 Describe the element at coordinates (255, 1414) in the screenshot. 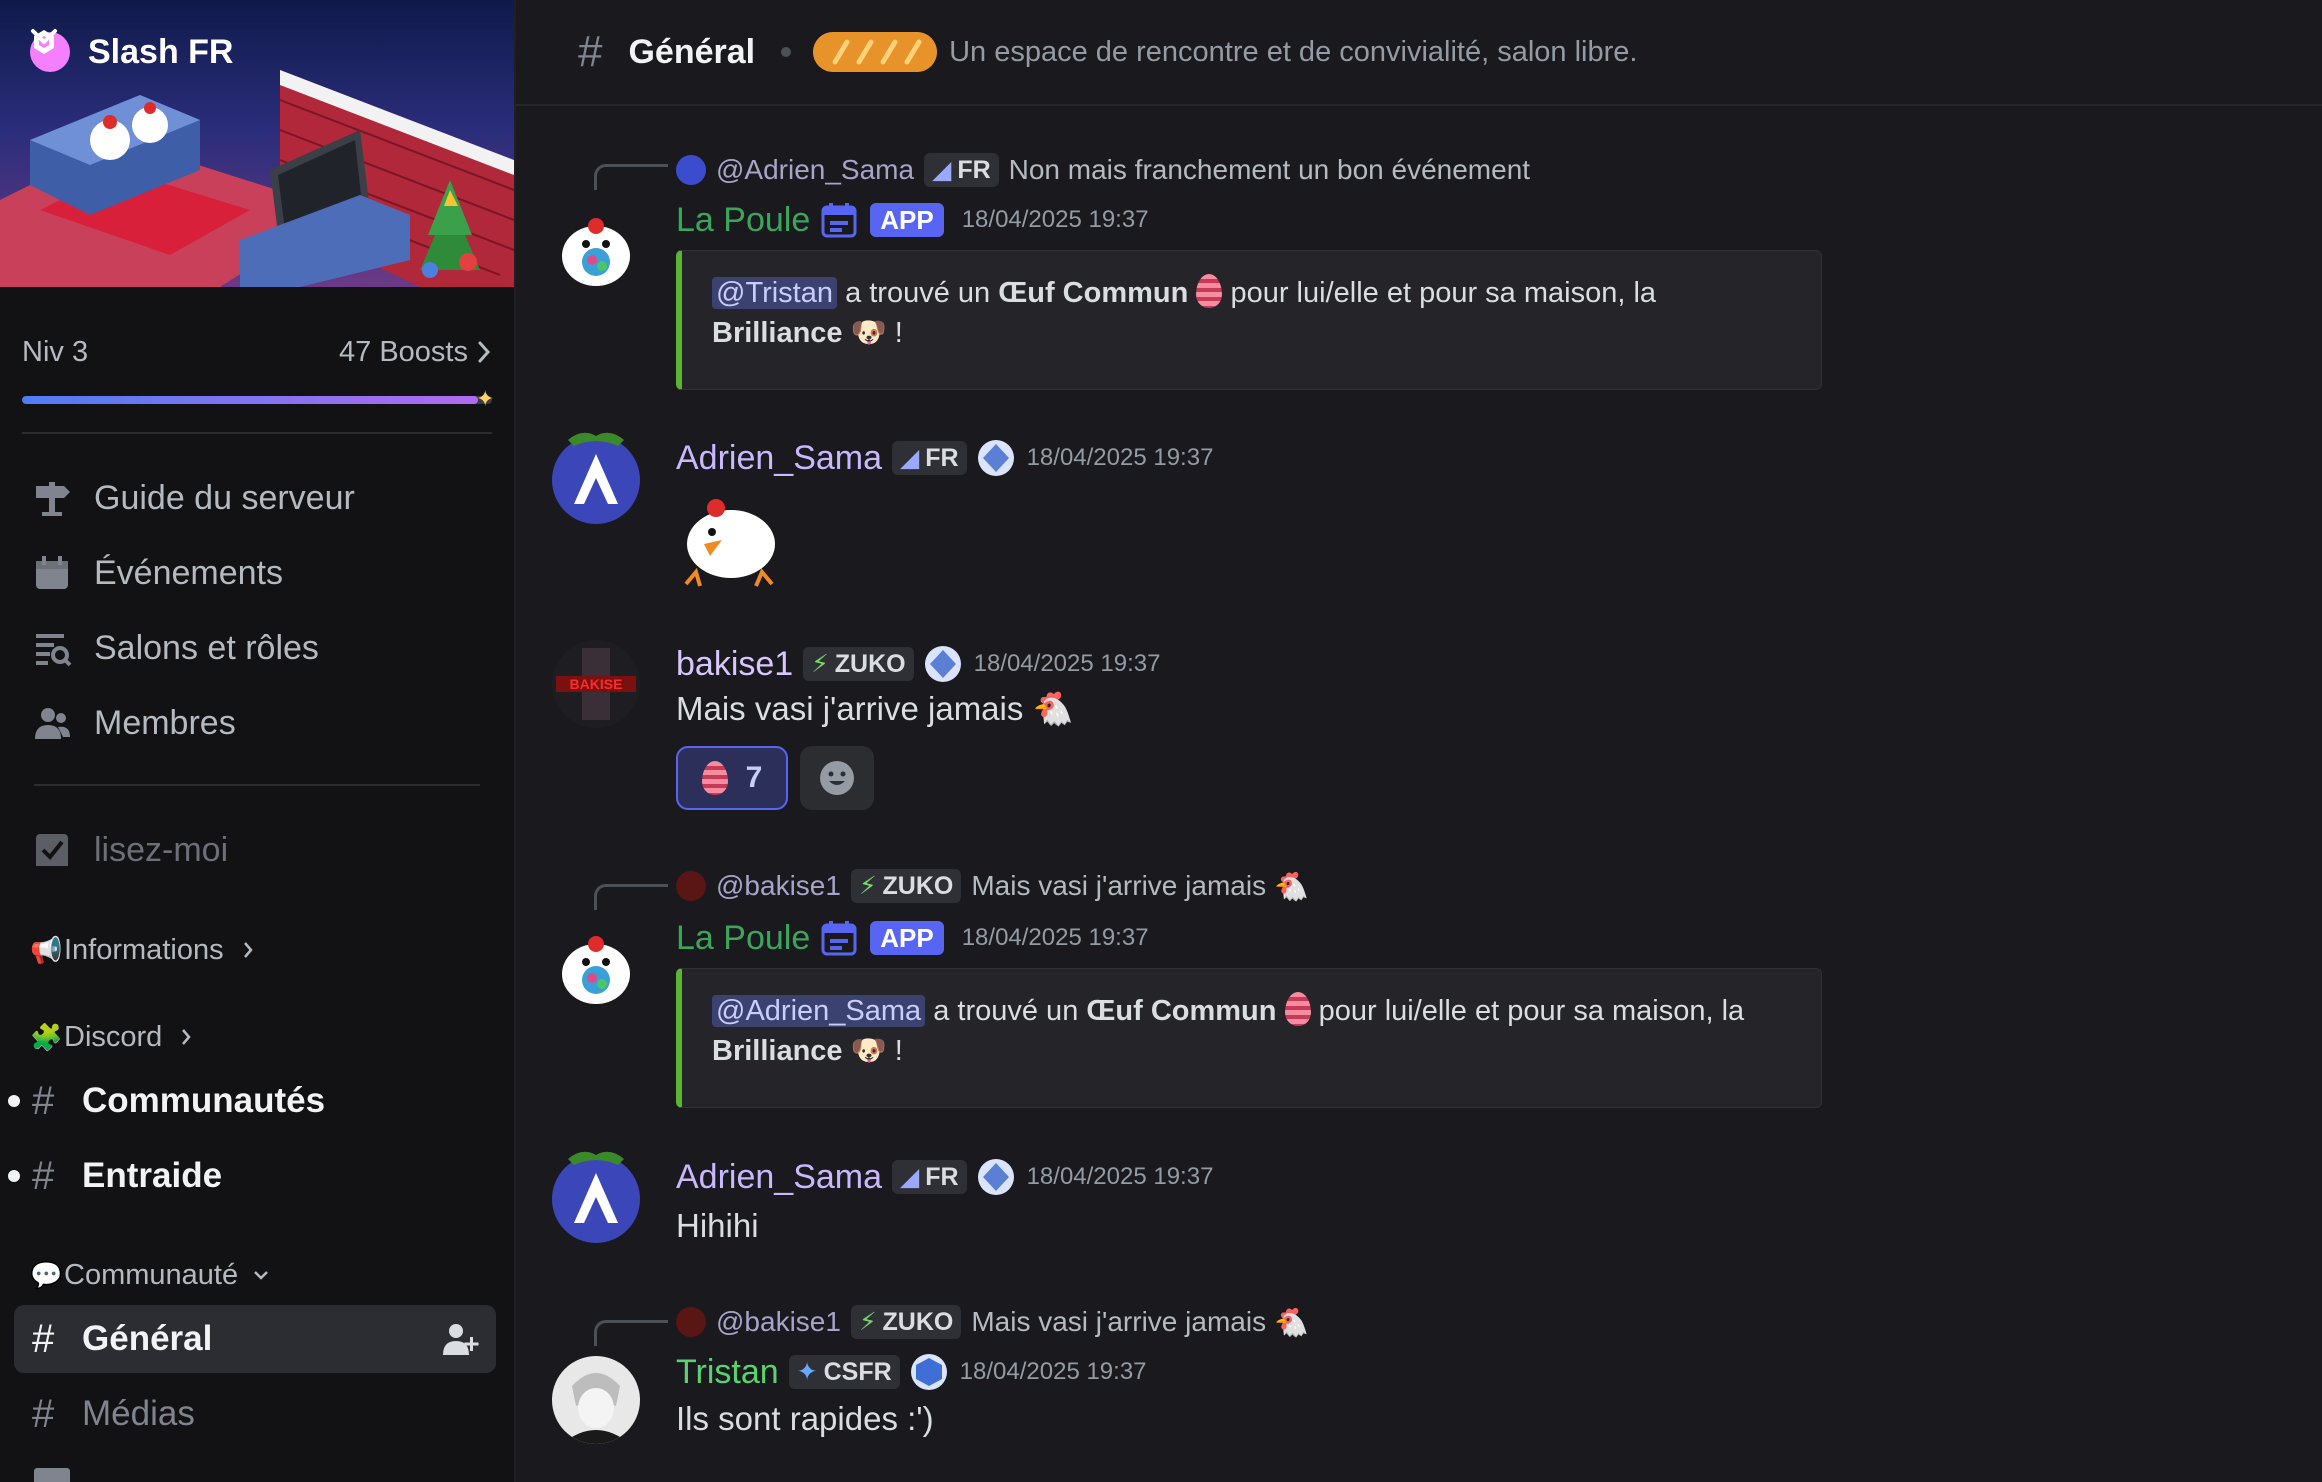

I see `channel-medias: # Médias` at that location.